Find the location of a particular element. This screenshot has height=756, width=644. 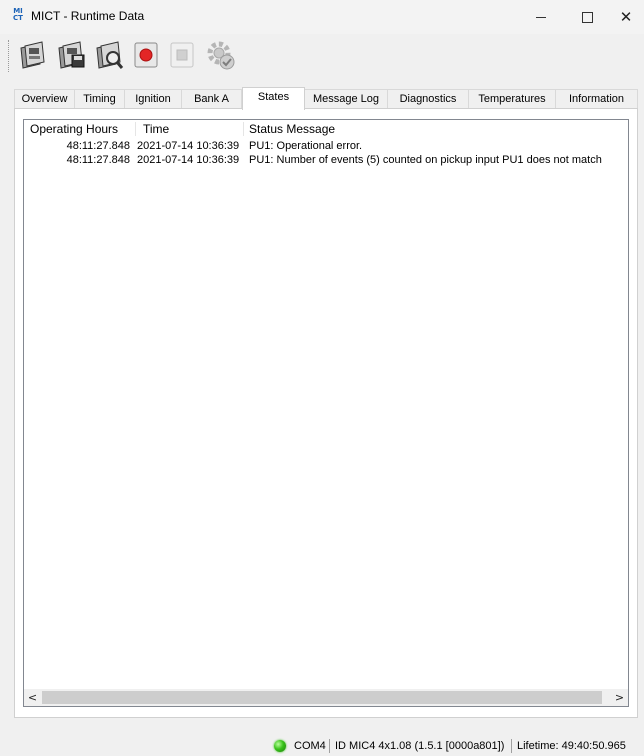

tab-timing: Timing is located at coordinates (99, 99).